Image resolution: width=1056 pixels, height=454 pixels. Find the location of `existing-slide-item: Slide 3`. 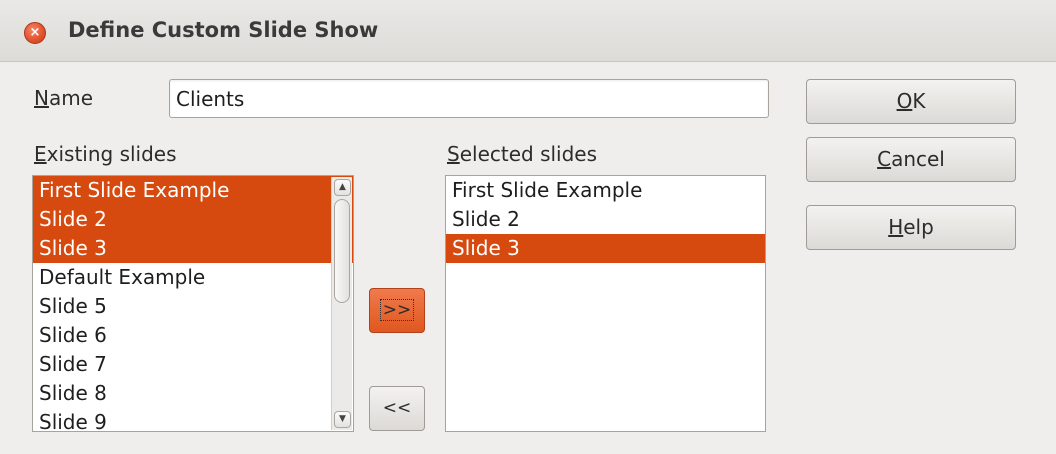

existing-slide-item: Slide 3 is located at coordinates (193, 248).